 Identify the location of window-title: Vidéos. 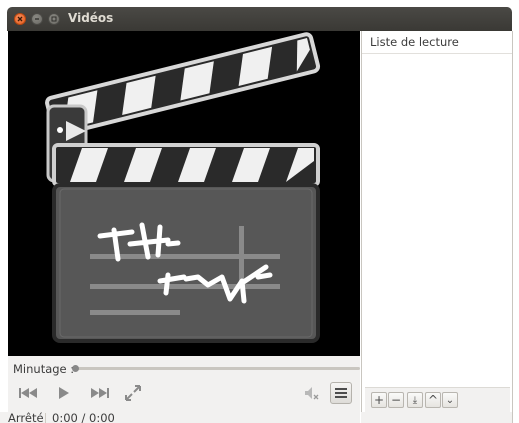
(91, 18).